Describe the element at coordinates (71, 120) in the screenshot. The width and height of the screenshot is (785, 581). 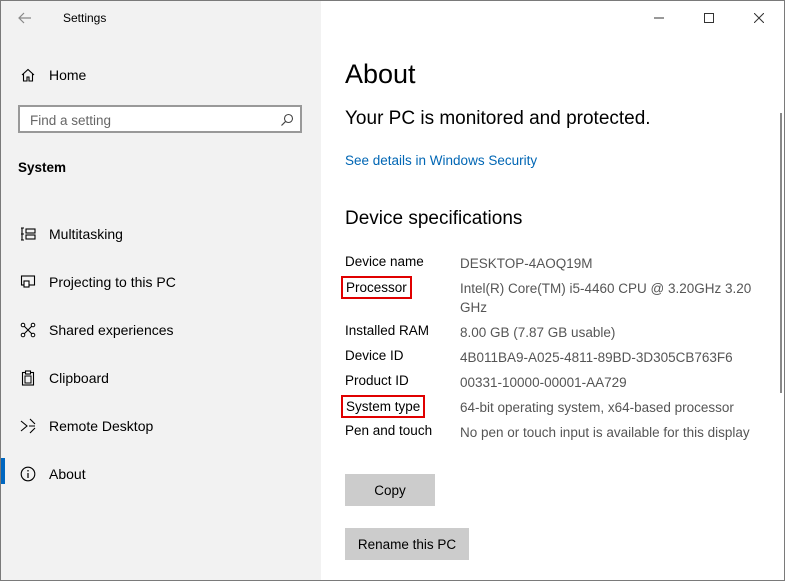
I see `search-placeholder: Find a setting` at that location.